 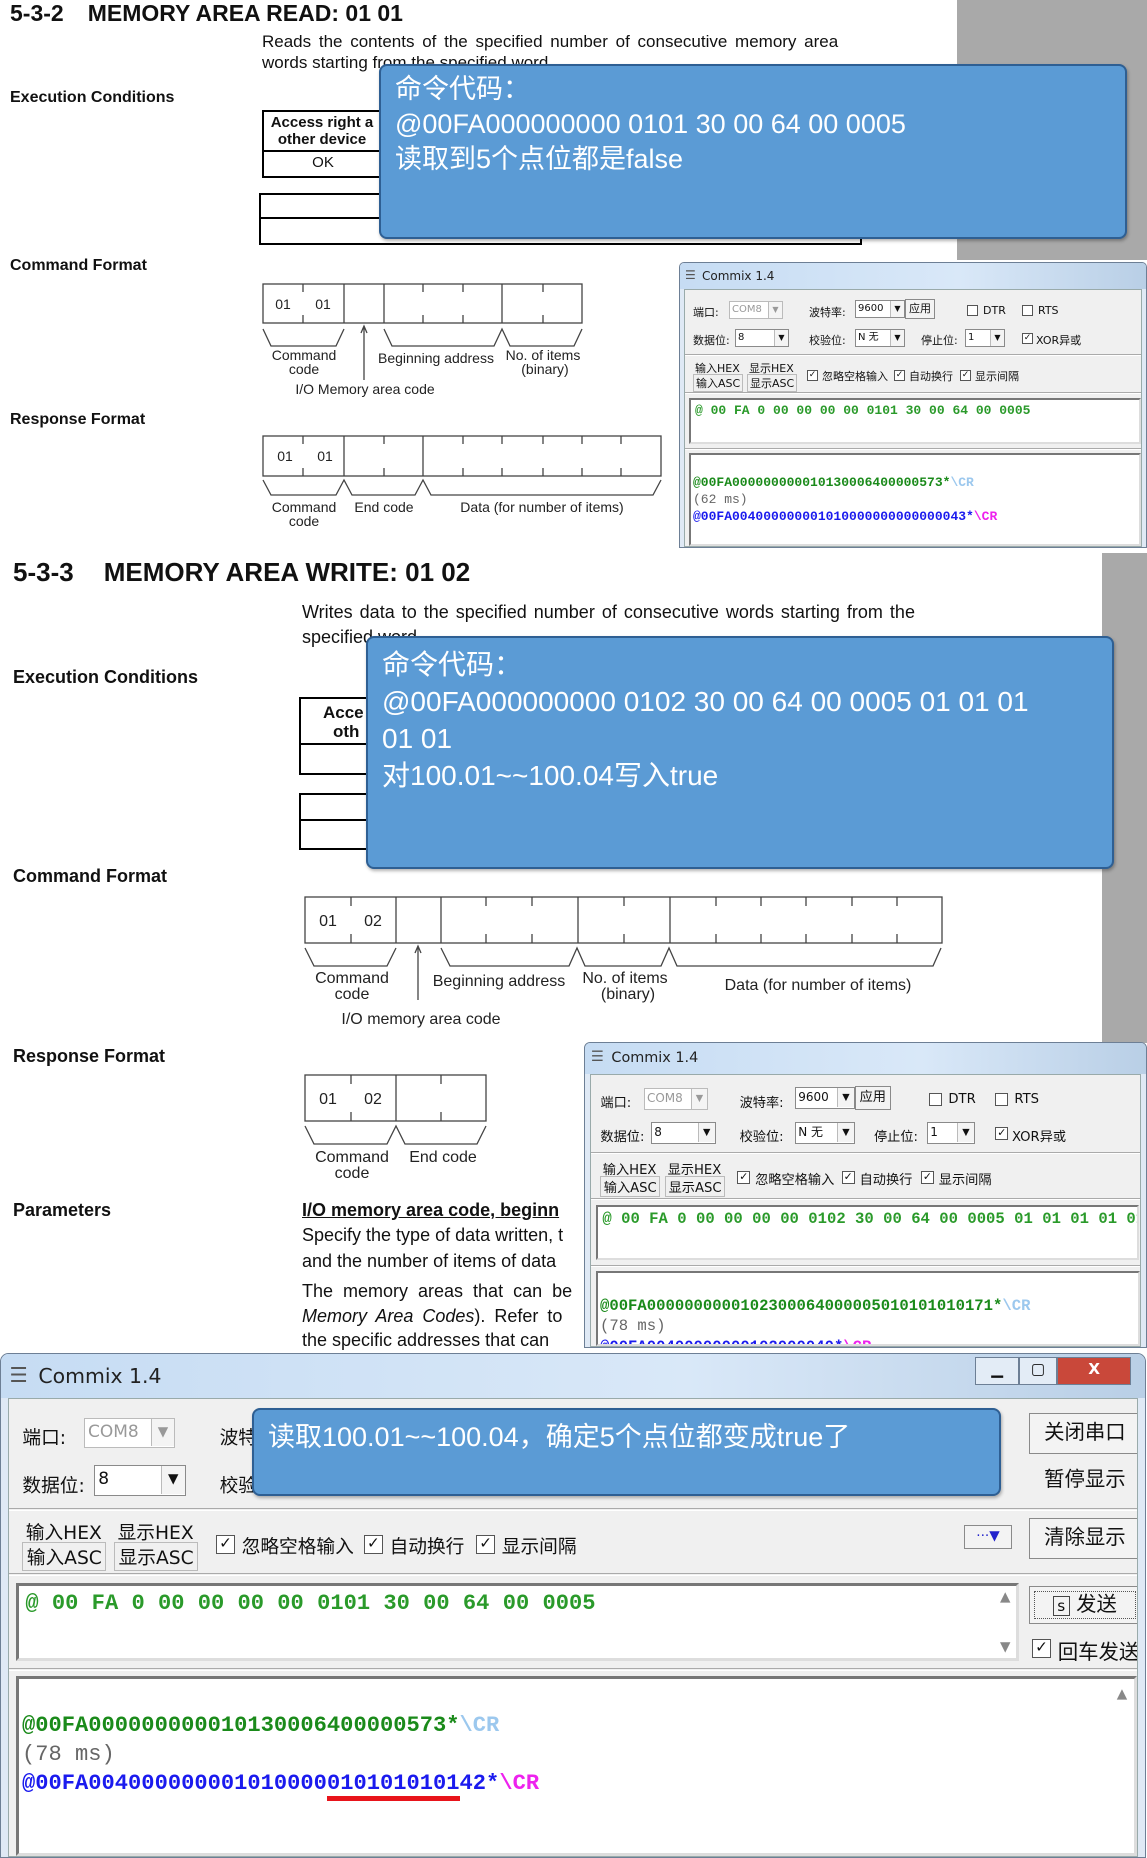 What do you see at coordinates (1083, 1433) in the screenshot?
I see `close-port-button: 关闭串口` at bounding box center [1083, 1433].